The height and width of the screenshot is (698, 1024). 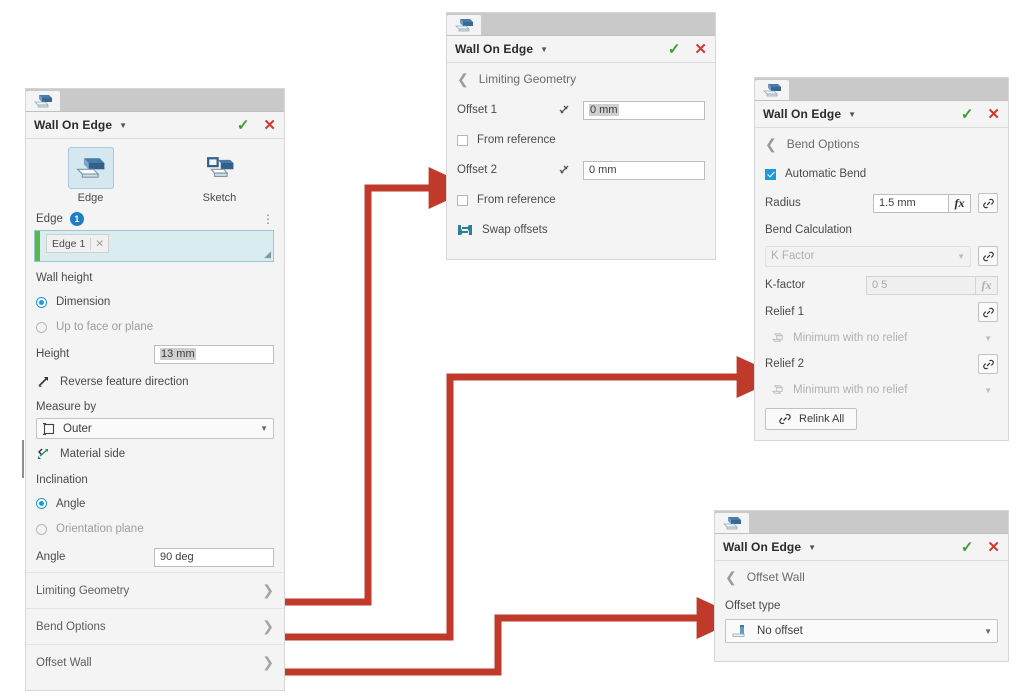 I want to click on section-offset-wall: Offset Wall ❯, so click(x=155, y=662).